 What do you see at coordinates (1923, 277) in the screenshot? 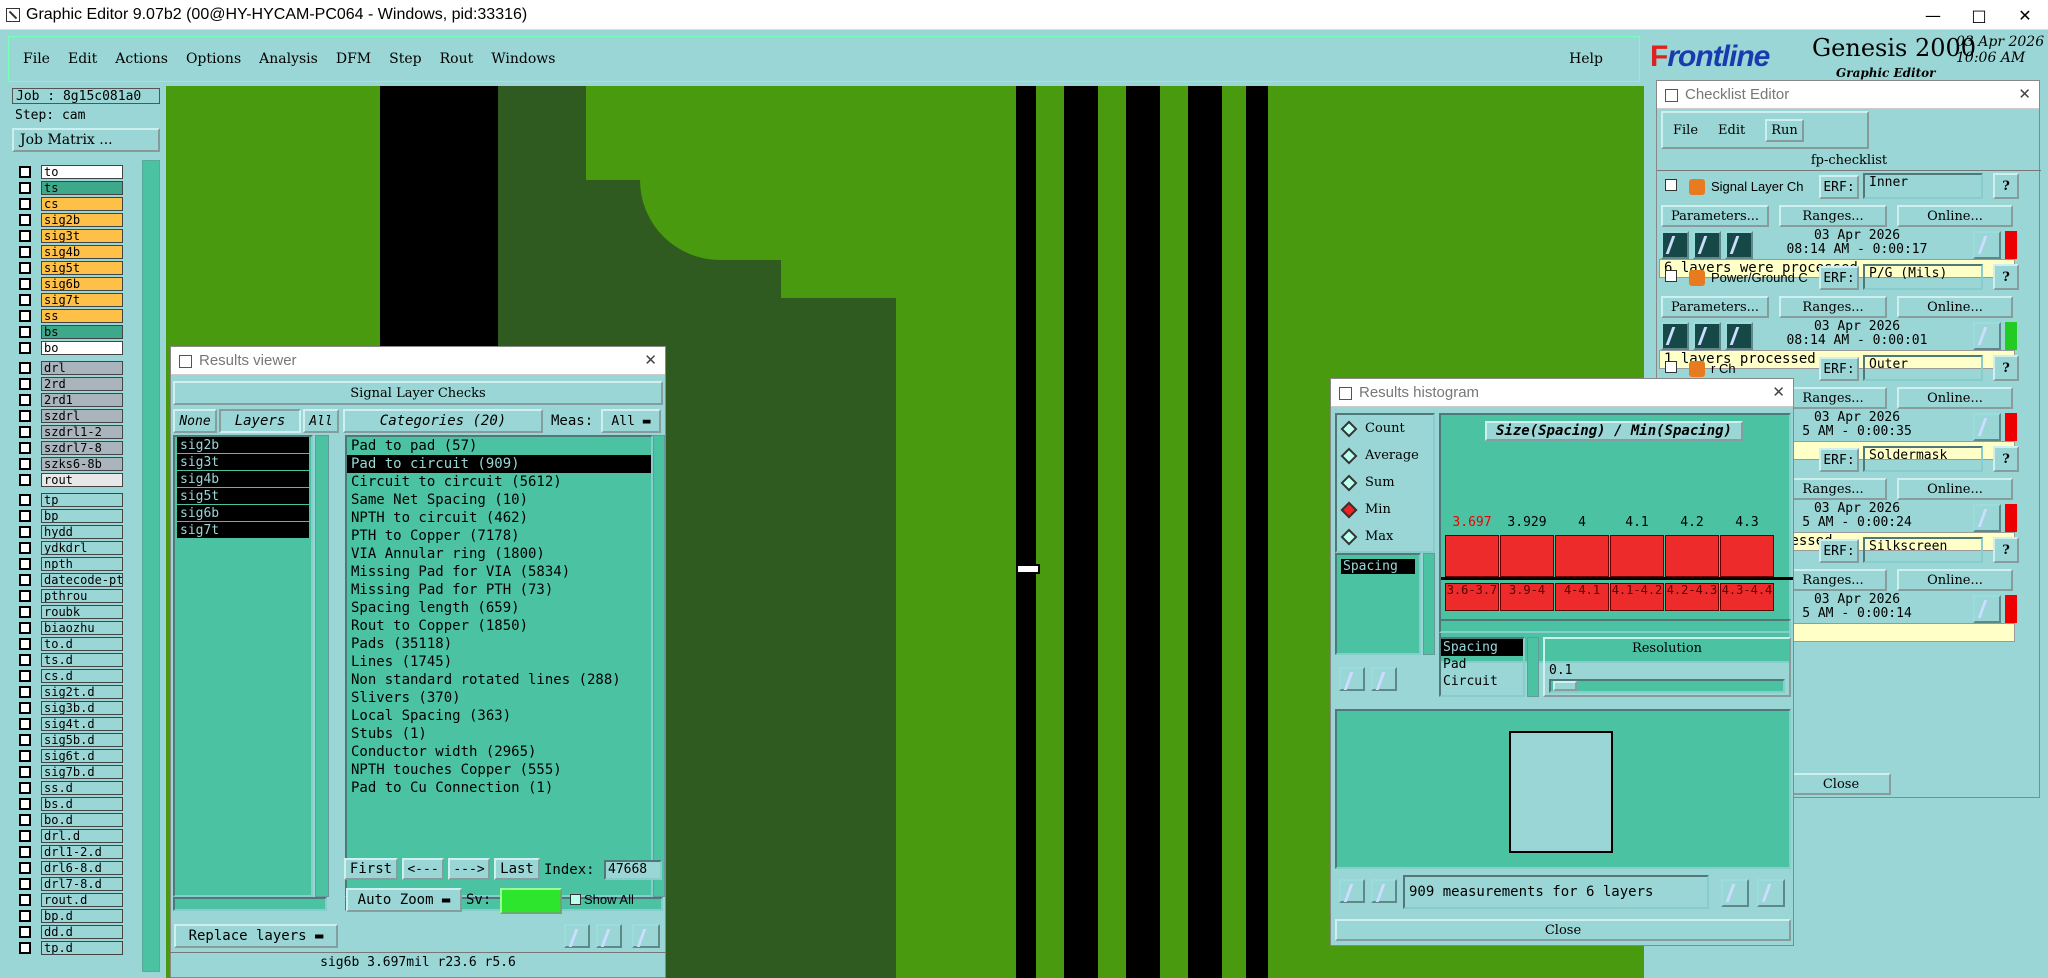
I see `erf-value: P/G (Mils)` at bounding box center [1923, 277].